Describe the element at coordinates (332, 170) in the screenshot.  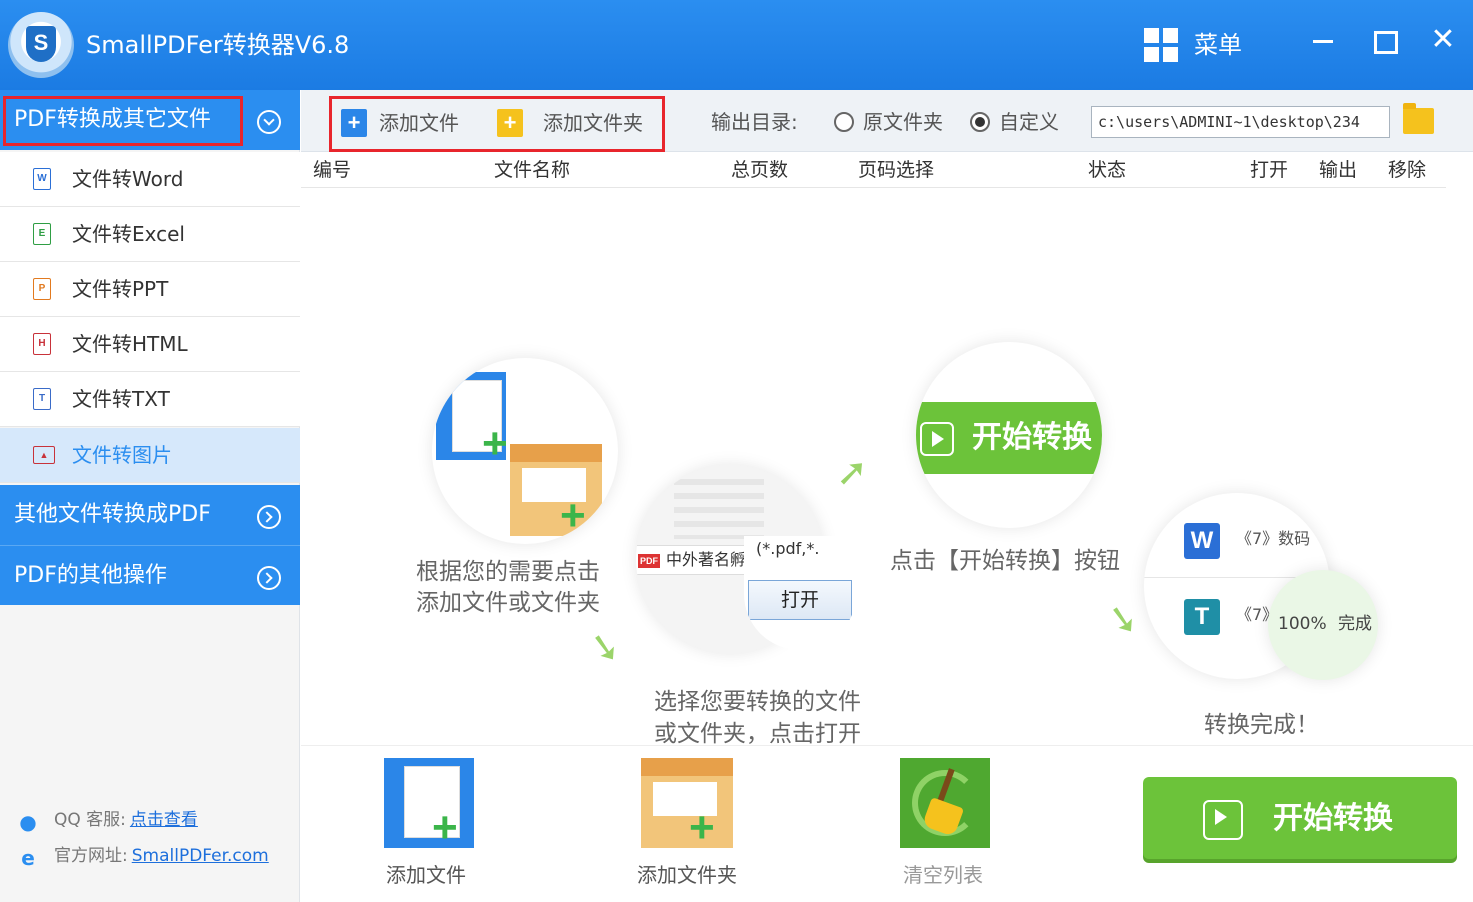
I see `col-number: 编号` at that location.